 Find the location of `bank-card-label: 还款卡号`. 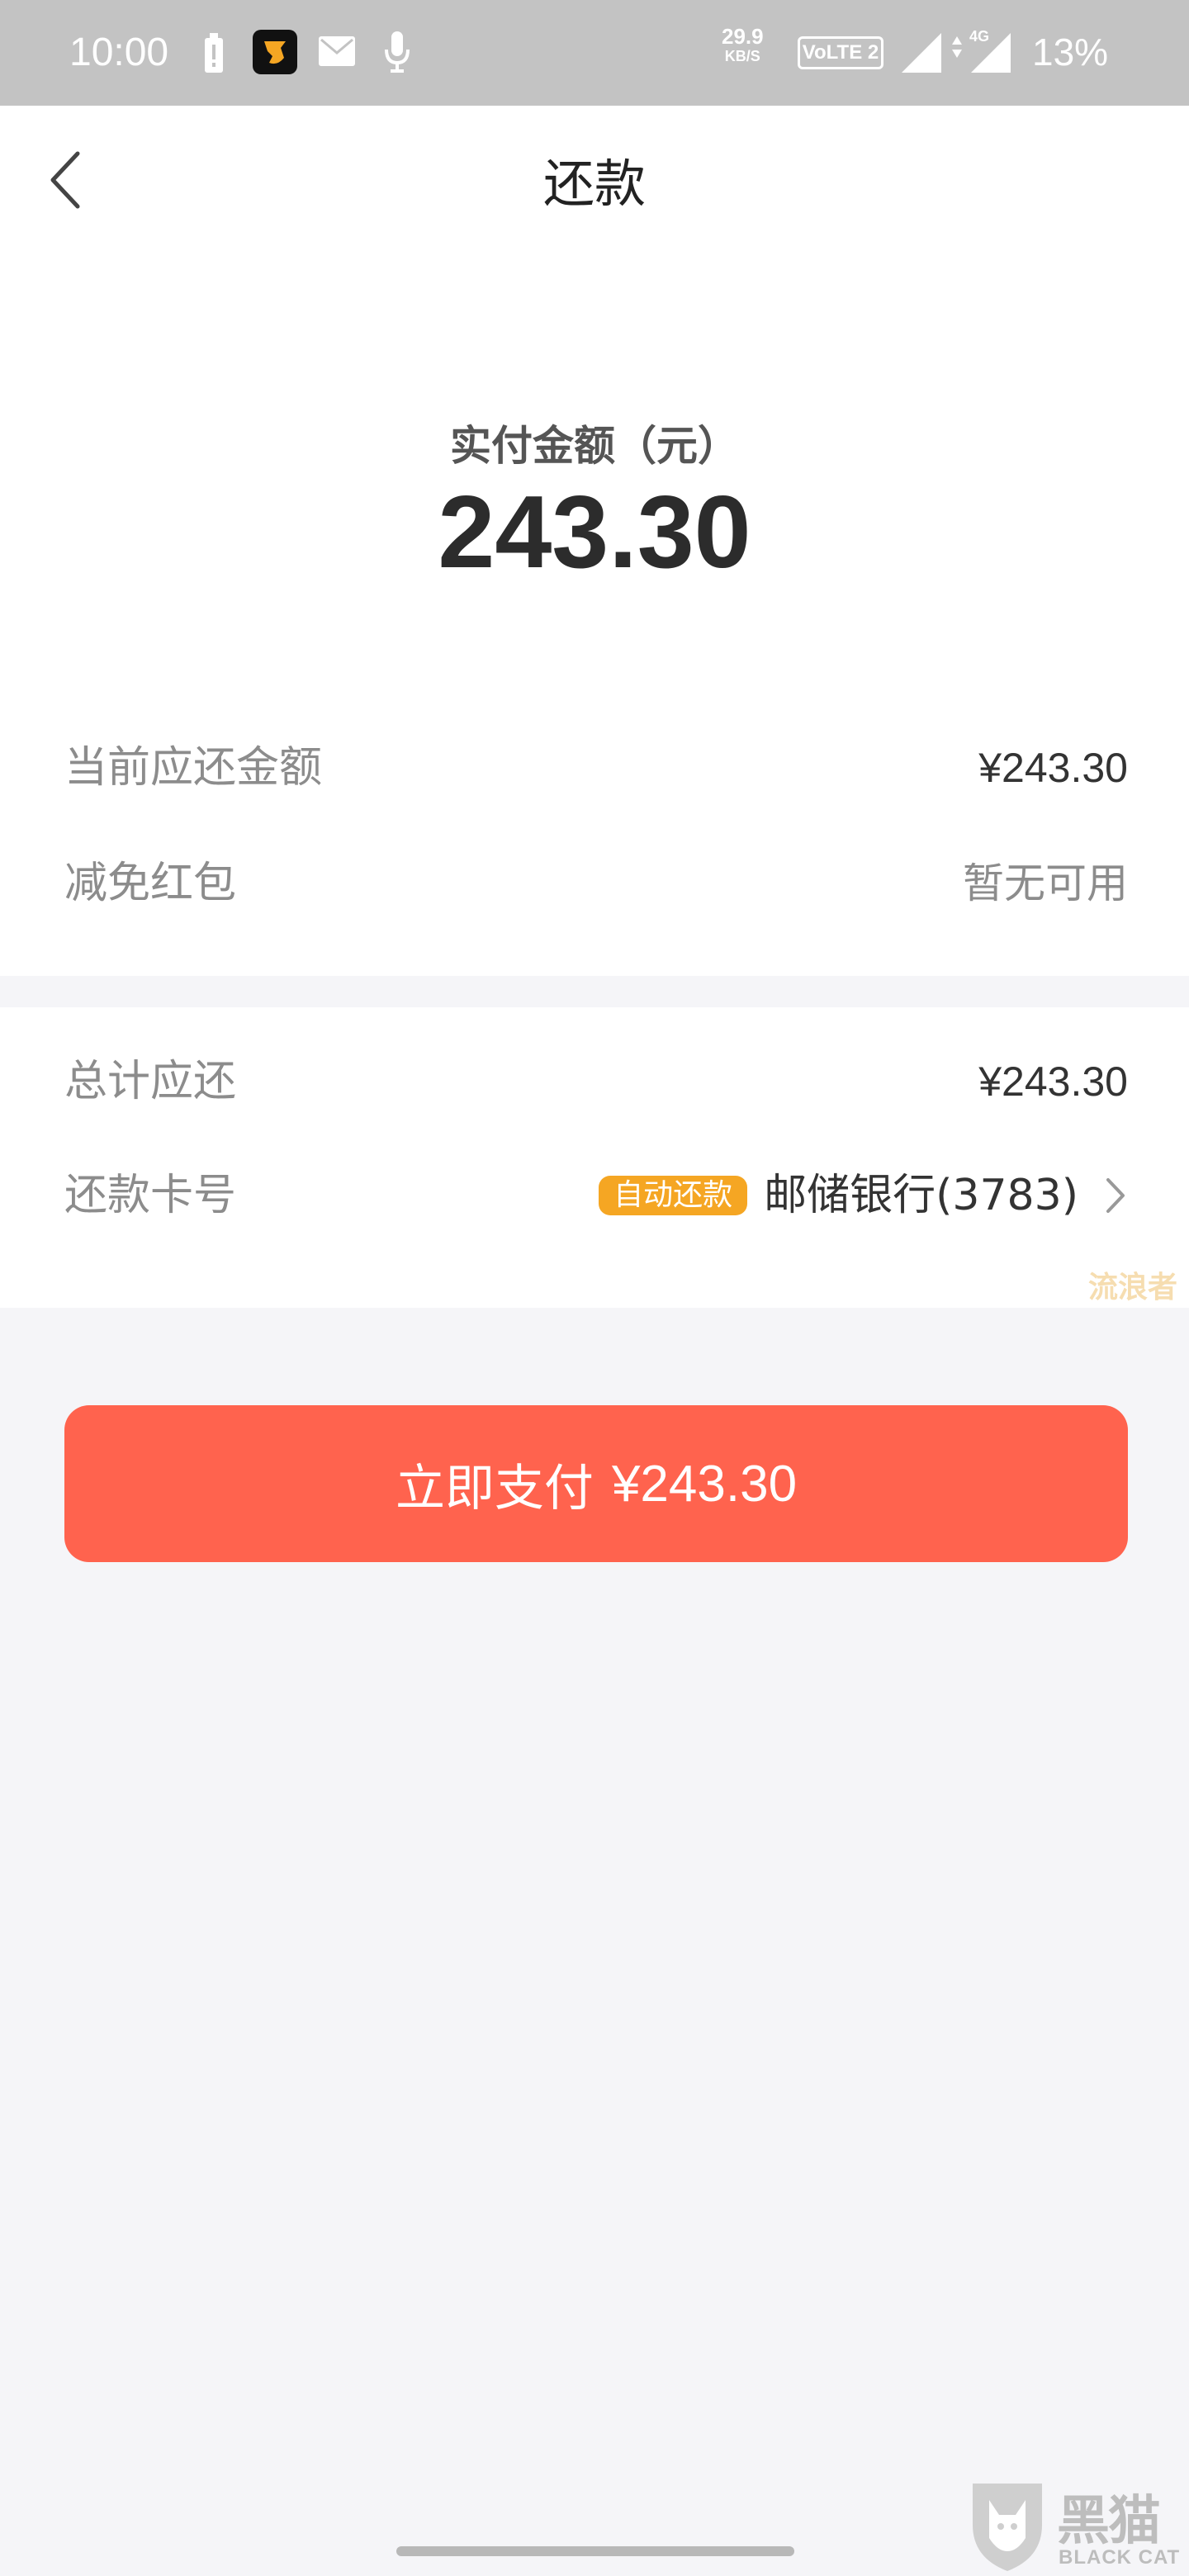

bank-card-label: 还款卡号 is located at coordinates (150, 1195).